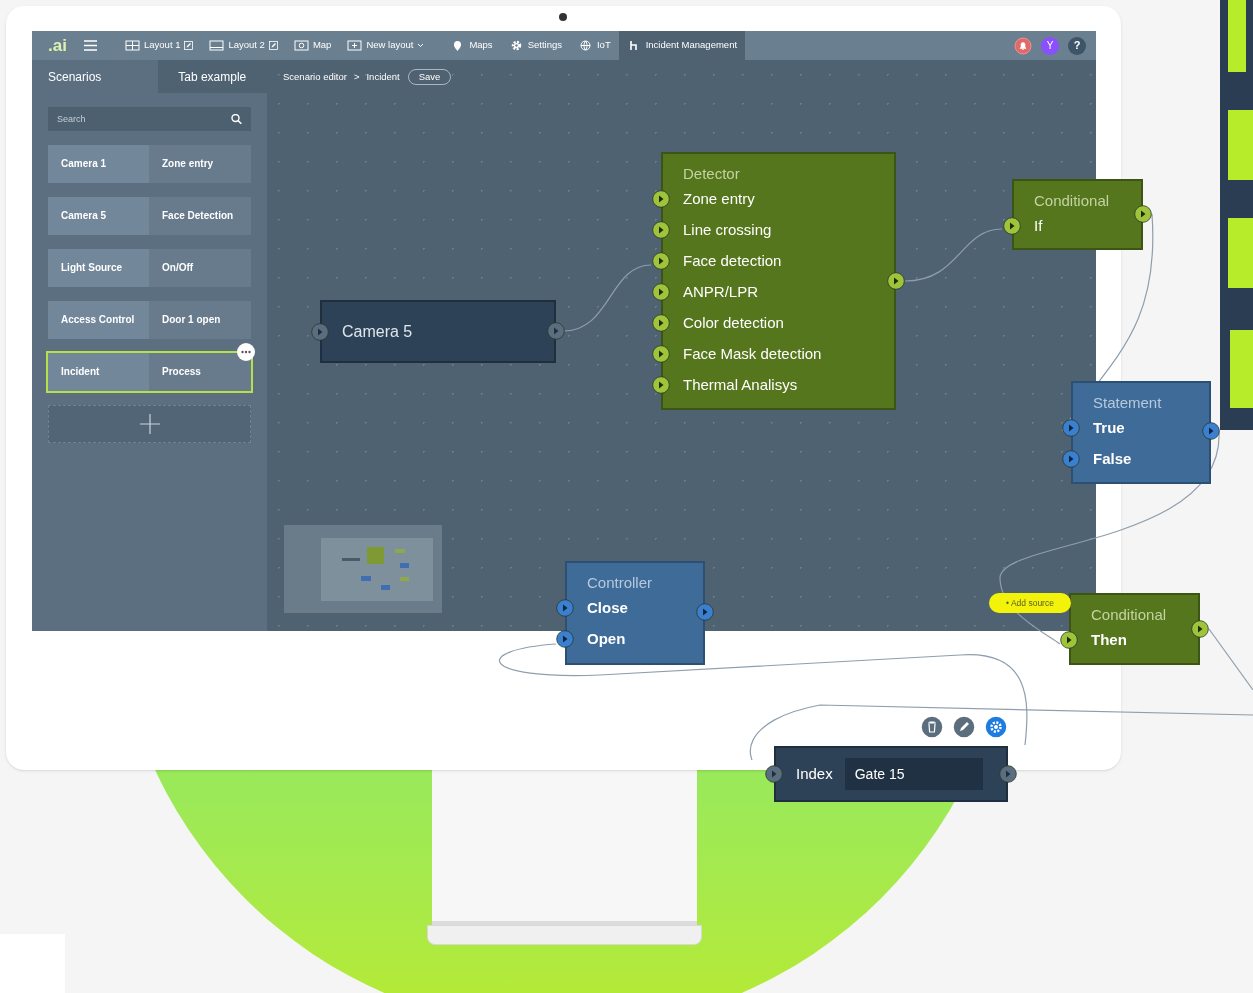 This screenshot has height=993, width=1253. I want to click on trash-icon, so click(932, 727).